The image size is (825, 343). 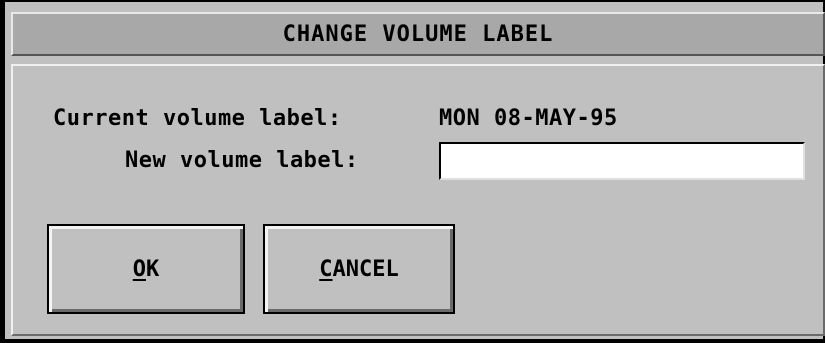 I want to click on new-volume-label-input, so click(x=622, y=161).